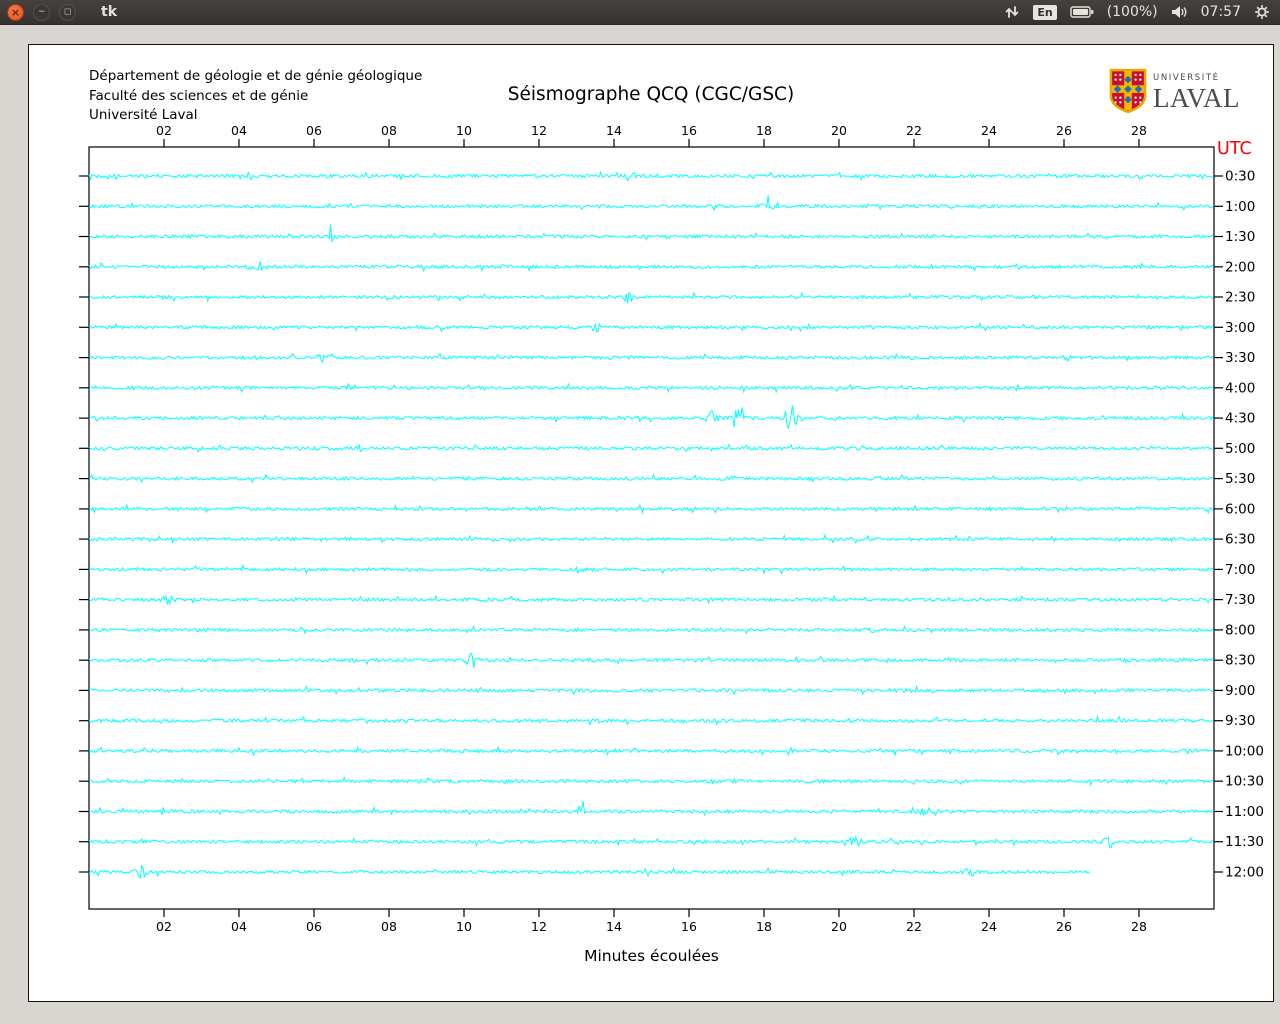 Image resolution: width=1280 pixels, height=1024 pixels. What do you see at coordinates (1240, 479) in the screenshot?
I see `utc-label: 5:30` at bounding box center [1240, 479].